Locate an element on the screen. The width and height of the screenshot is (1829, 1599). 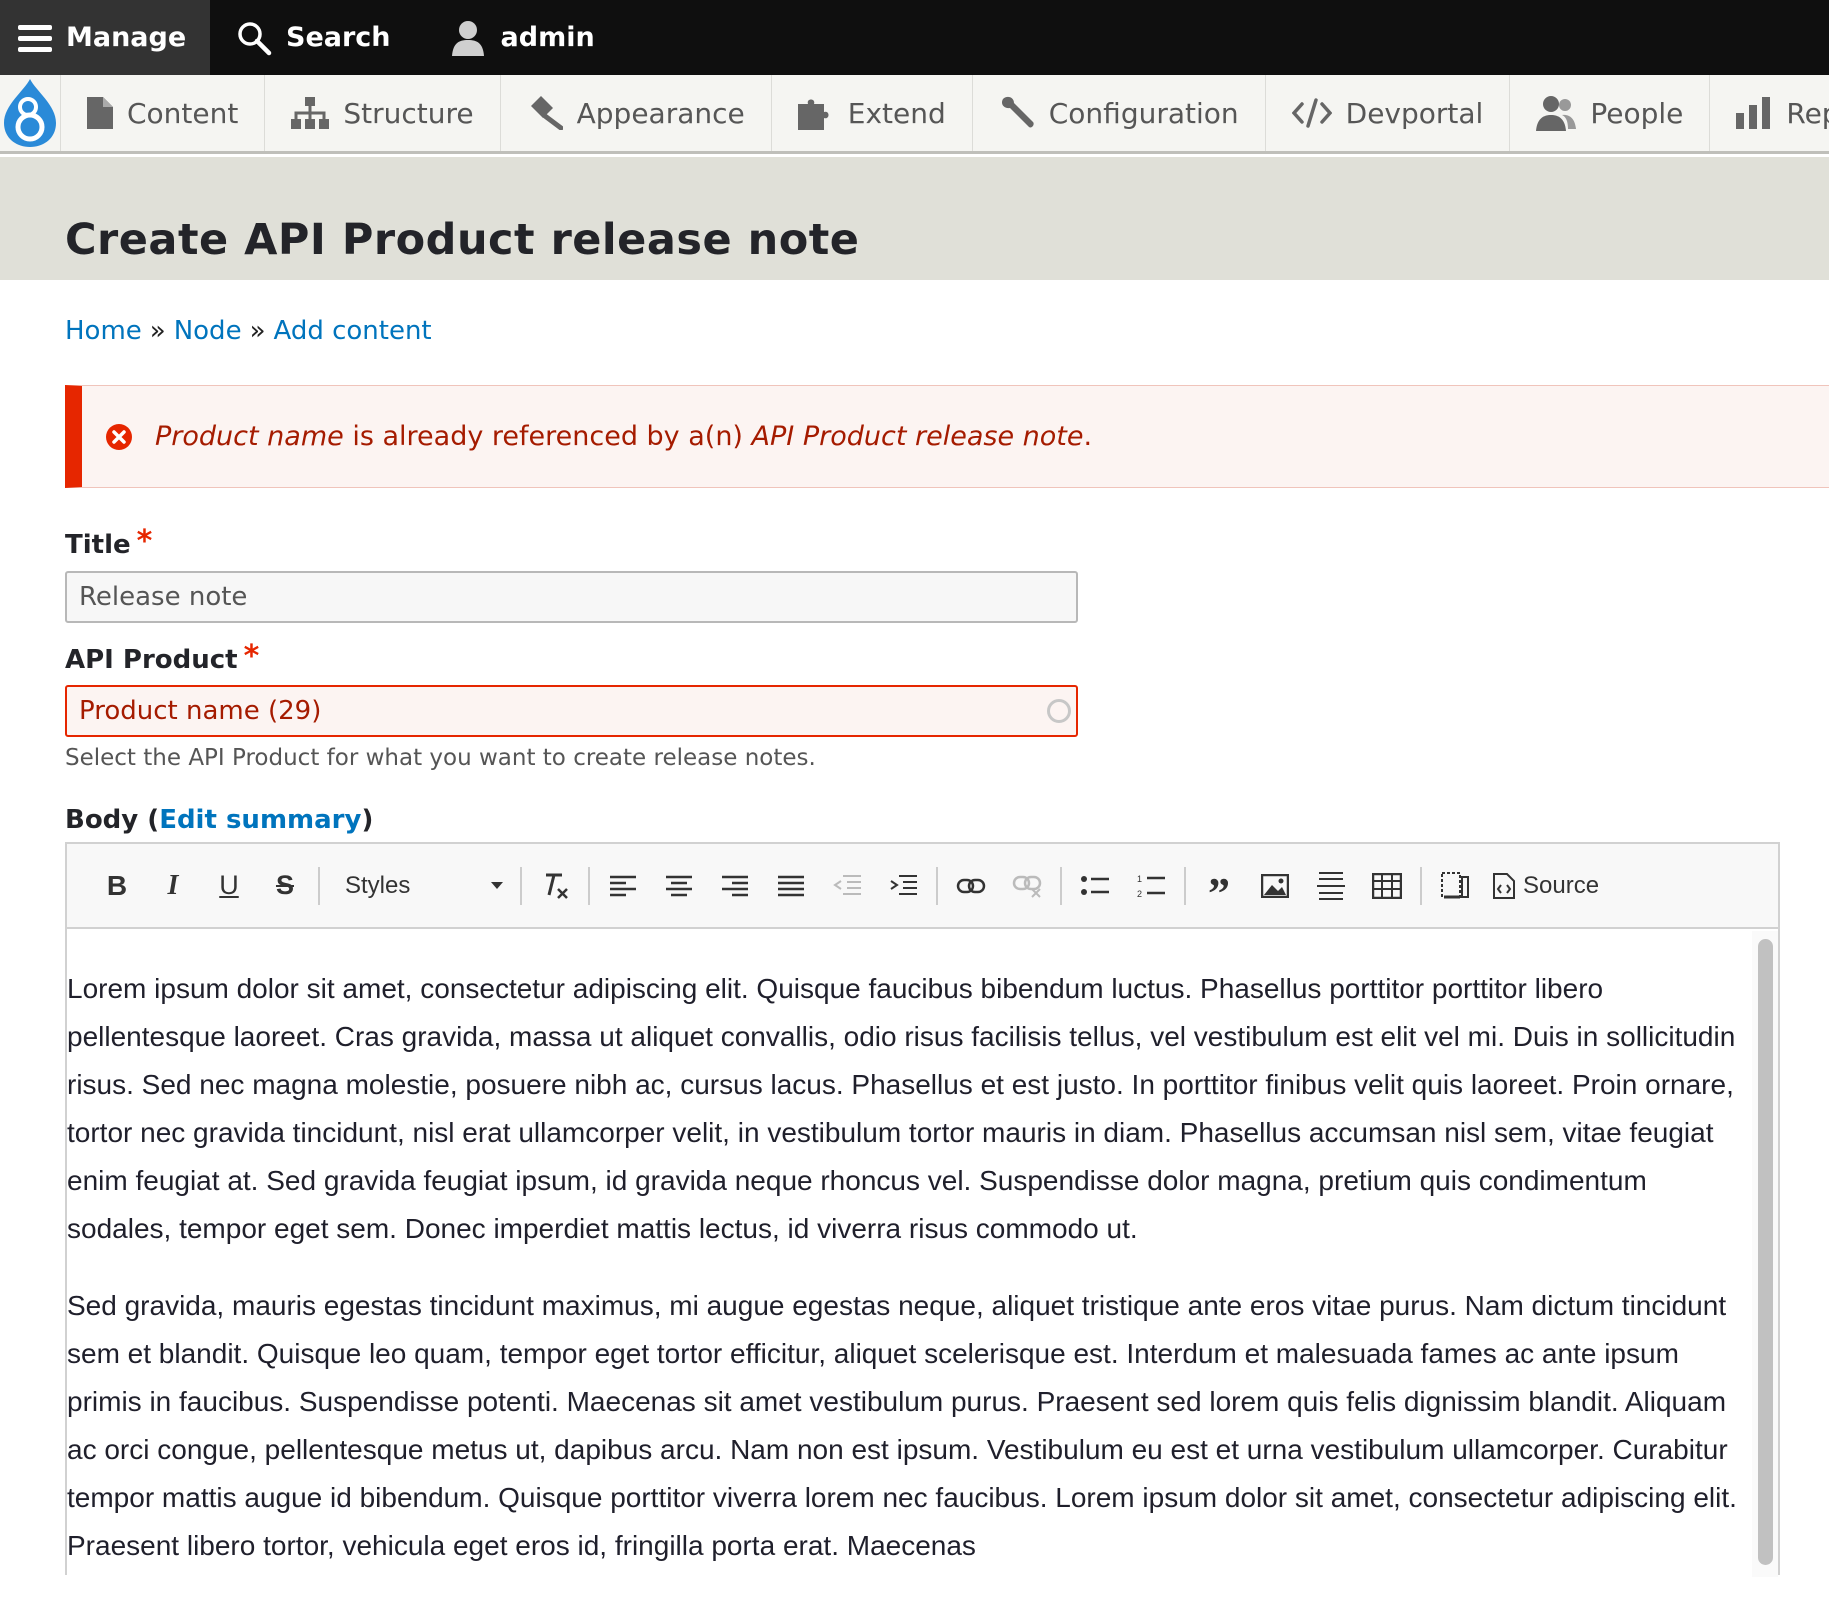
user-menu: admin is located at coordinates (511, 37).